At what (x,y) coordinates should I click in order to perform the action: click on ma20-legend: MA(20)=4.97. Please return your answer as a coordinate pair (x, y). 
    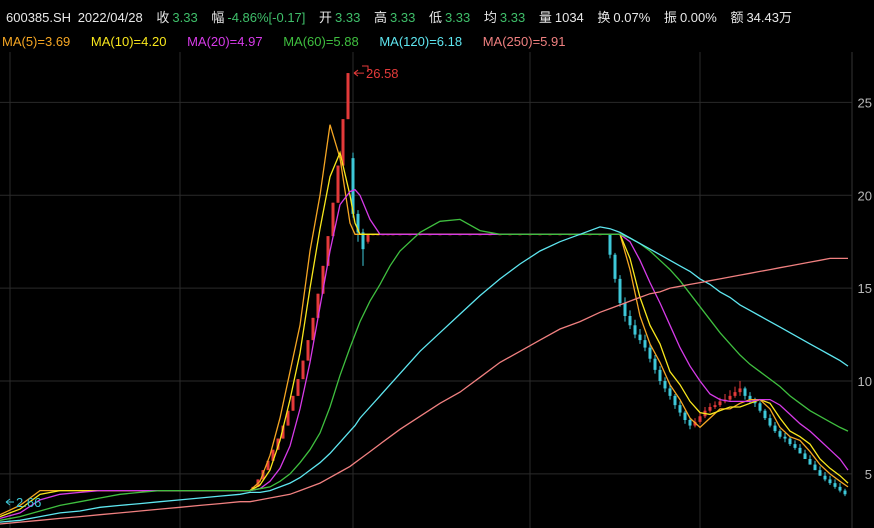
    Looking at the image, I should click on (225, 41).